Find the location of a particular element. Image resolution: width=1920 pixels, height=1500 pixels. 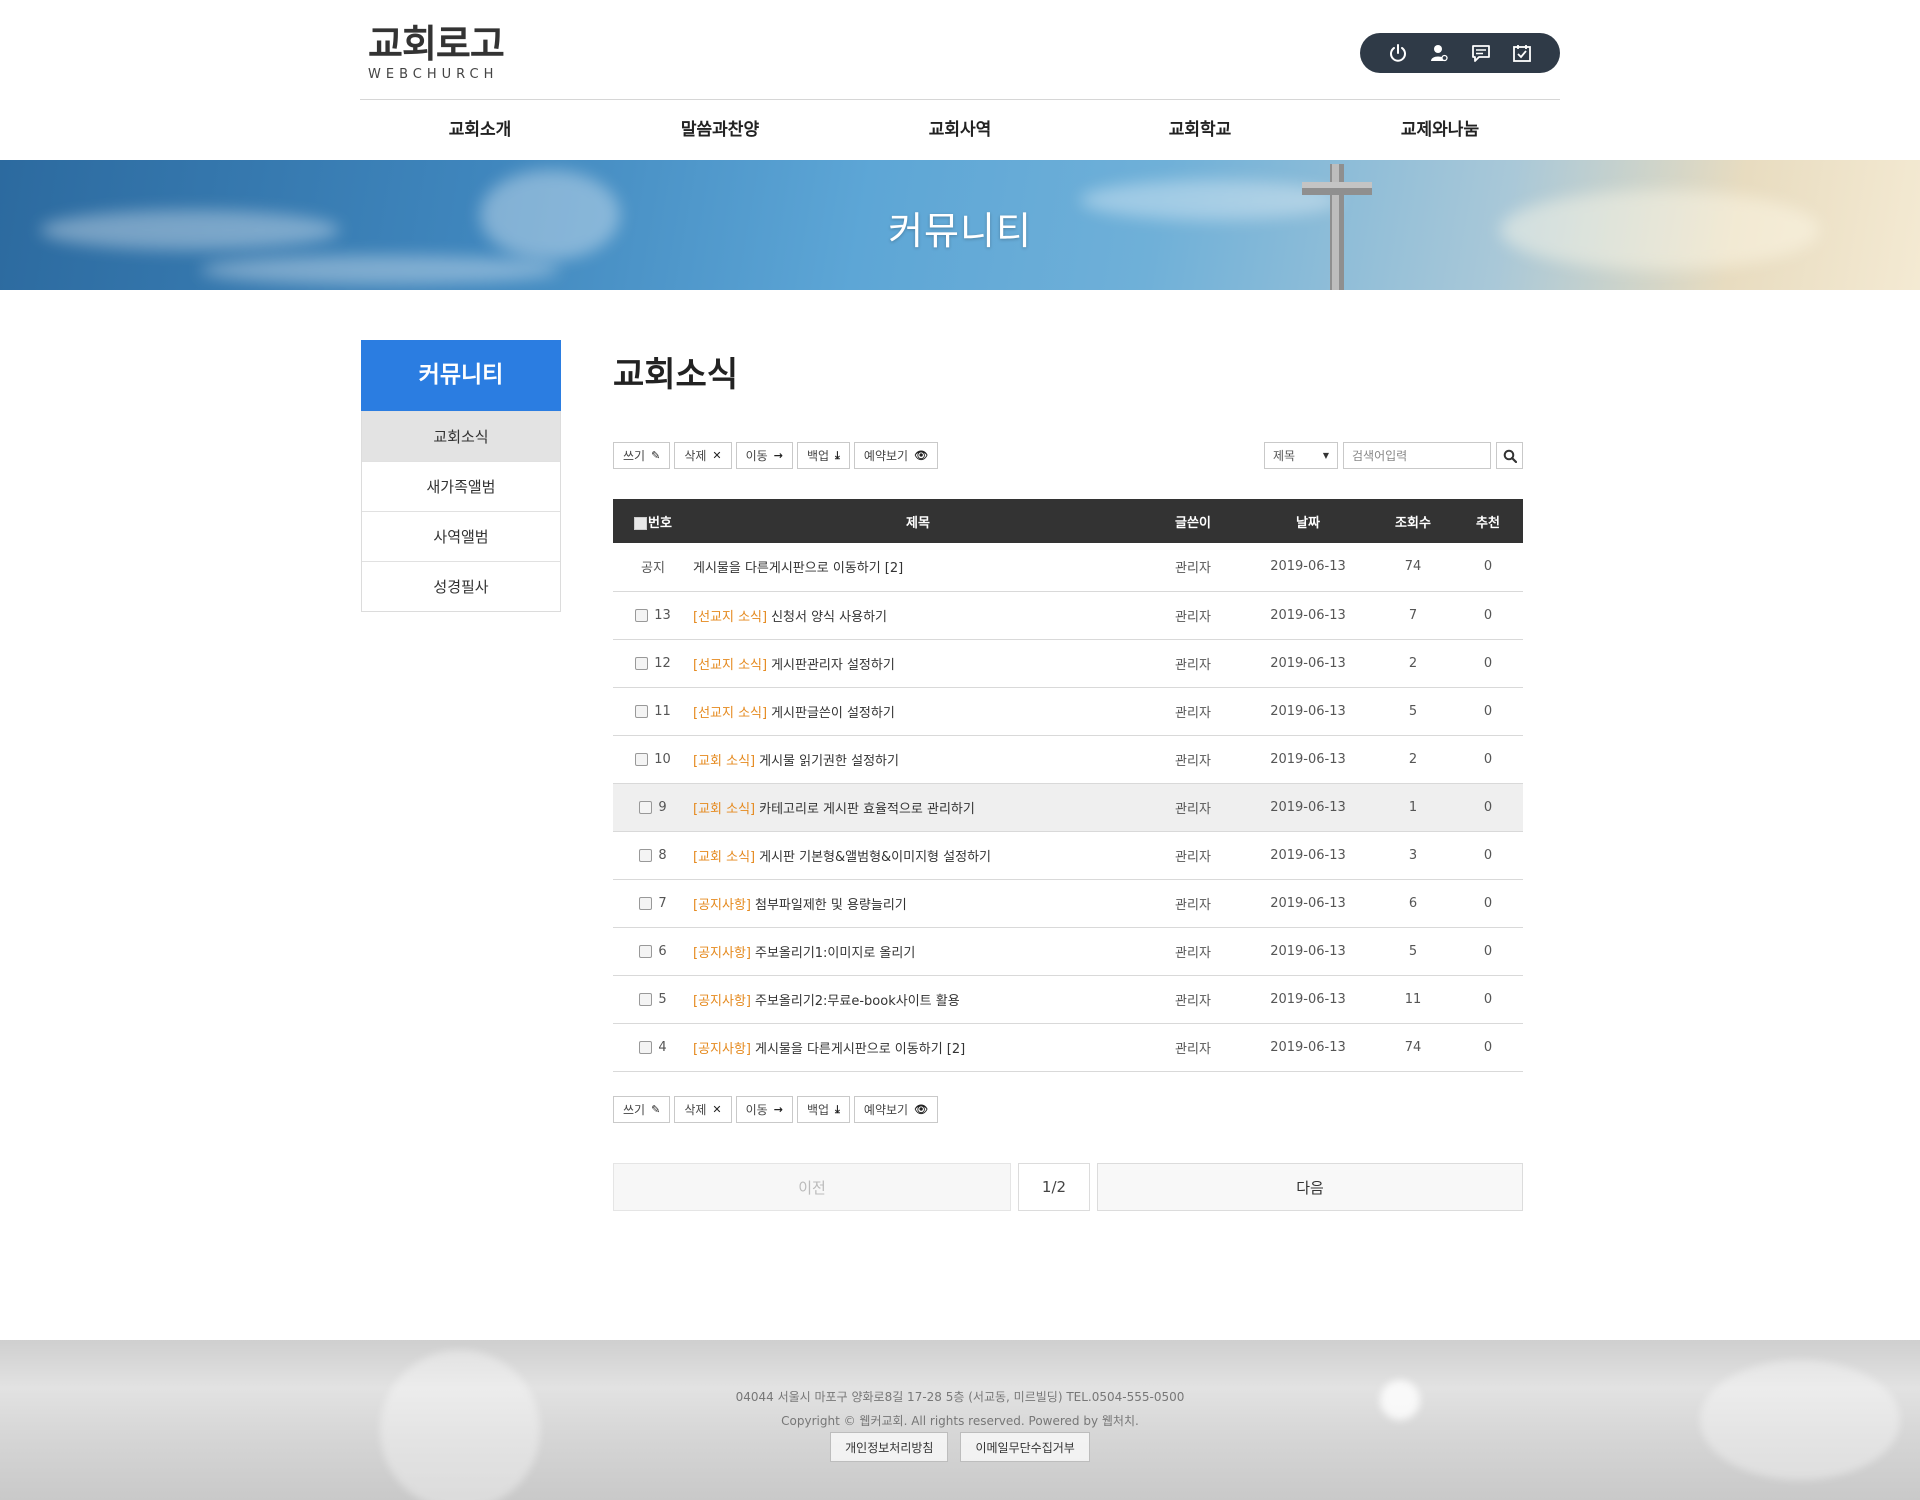

sidebar-item-church-news: 교회소식 is located at coordinates (461, 436).